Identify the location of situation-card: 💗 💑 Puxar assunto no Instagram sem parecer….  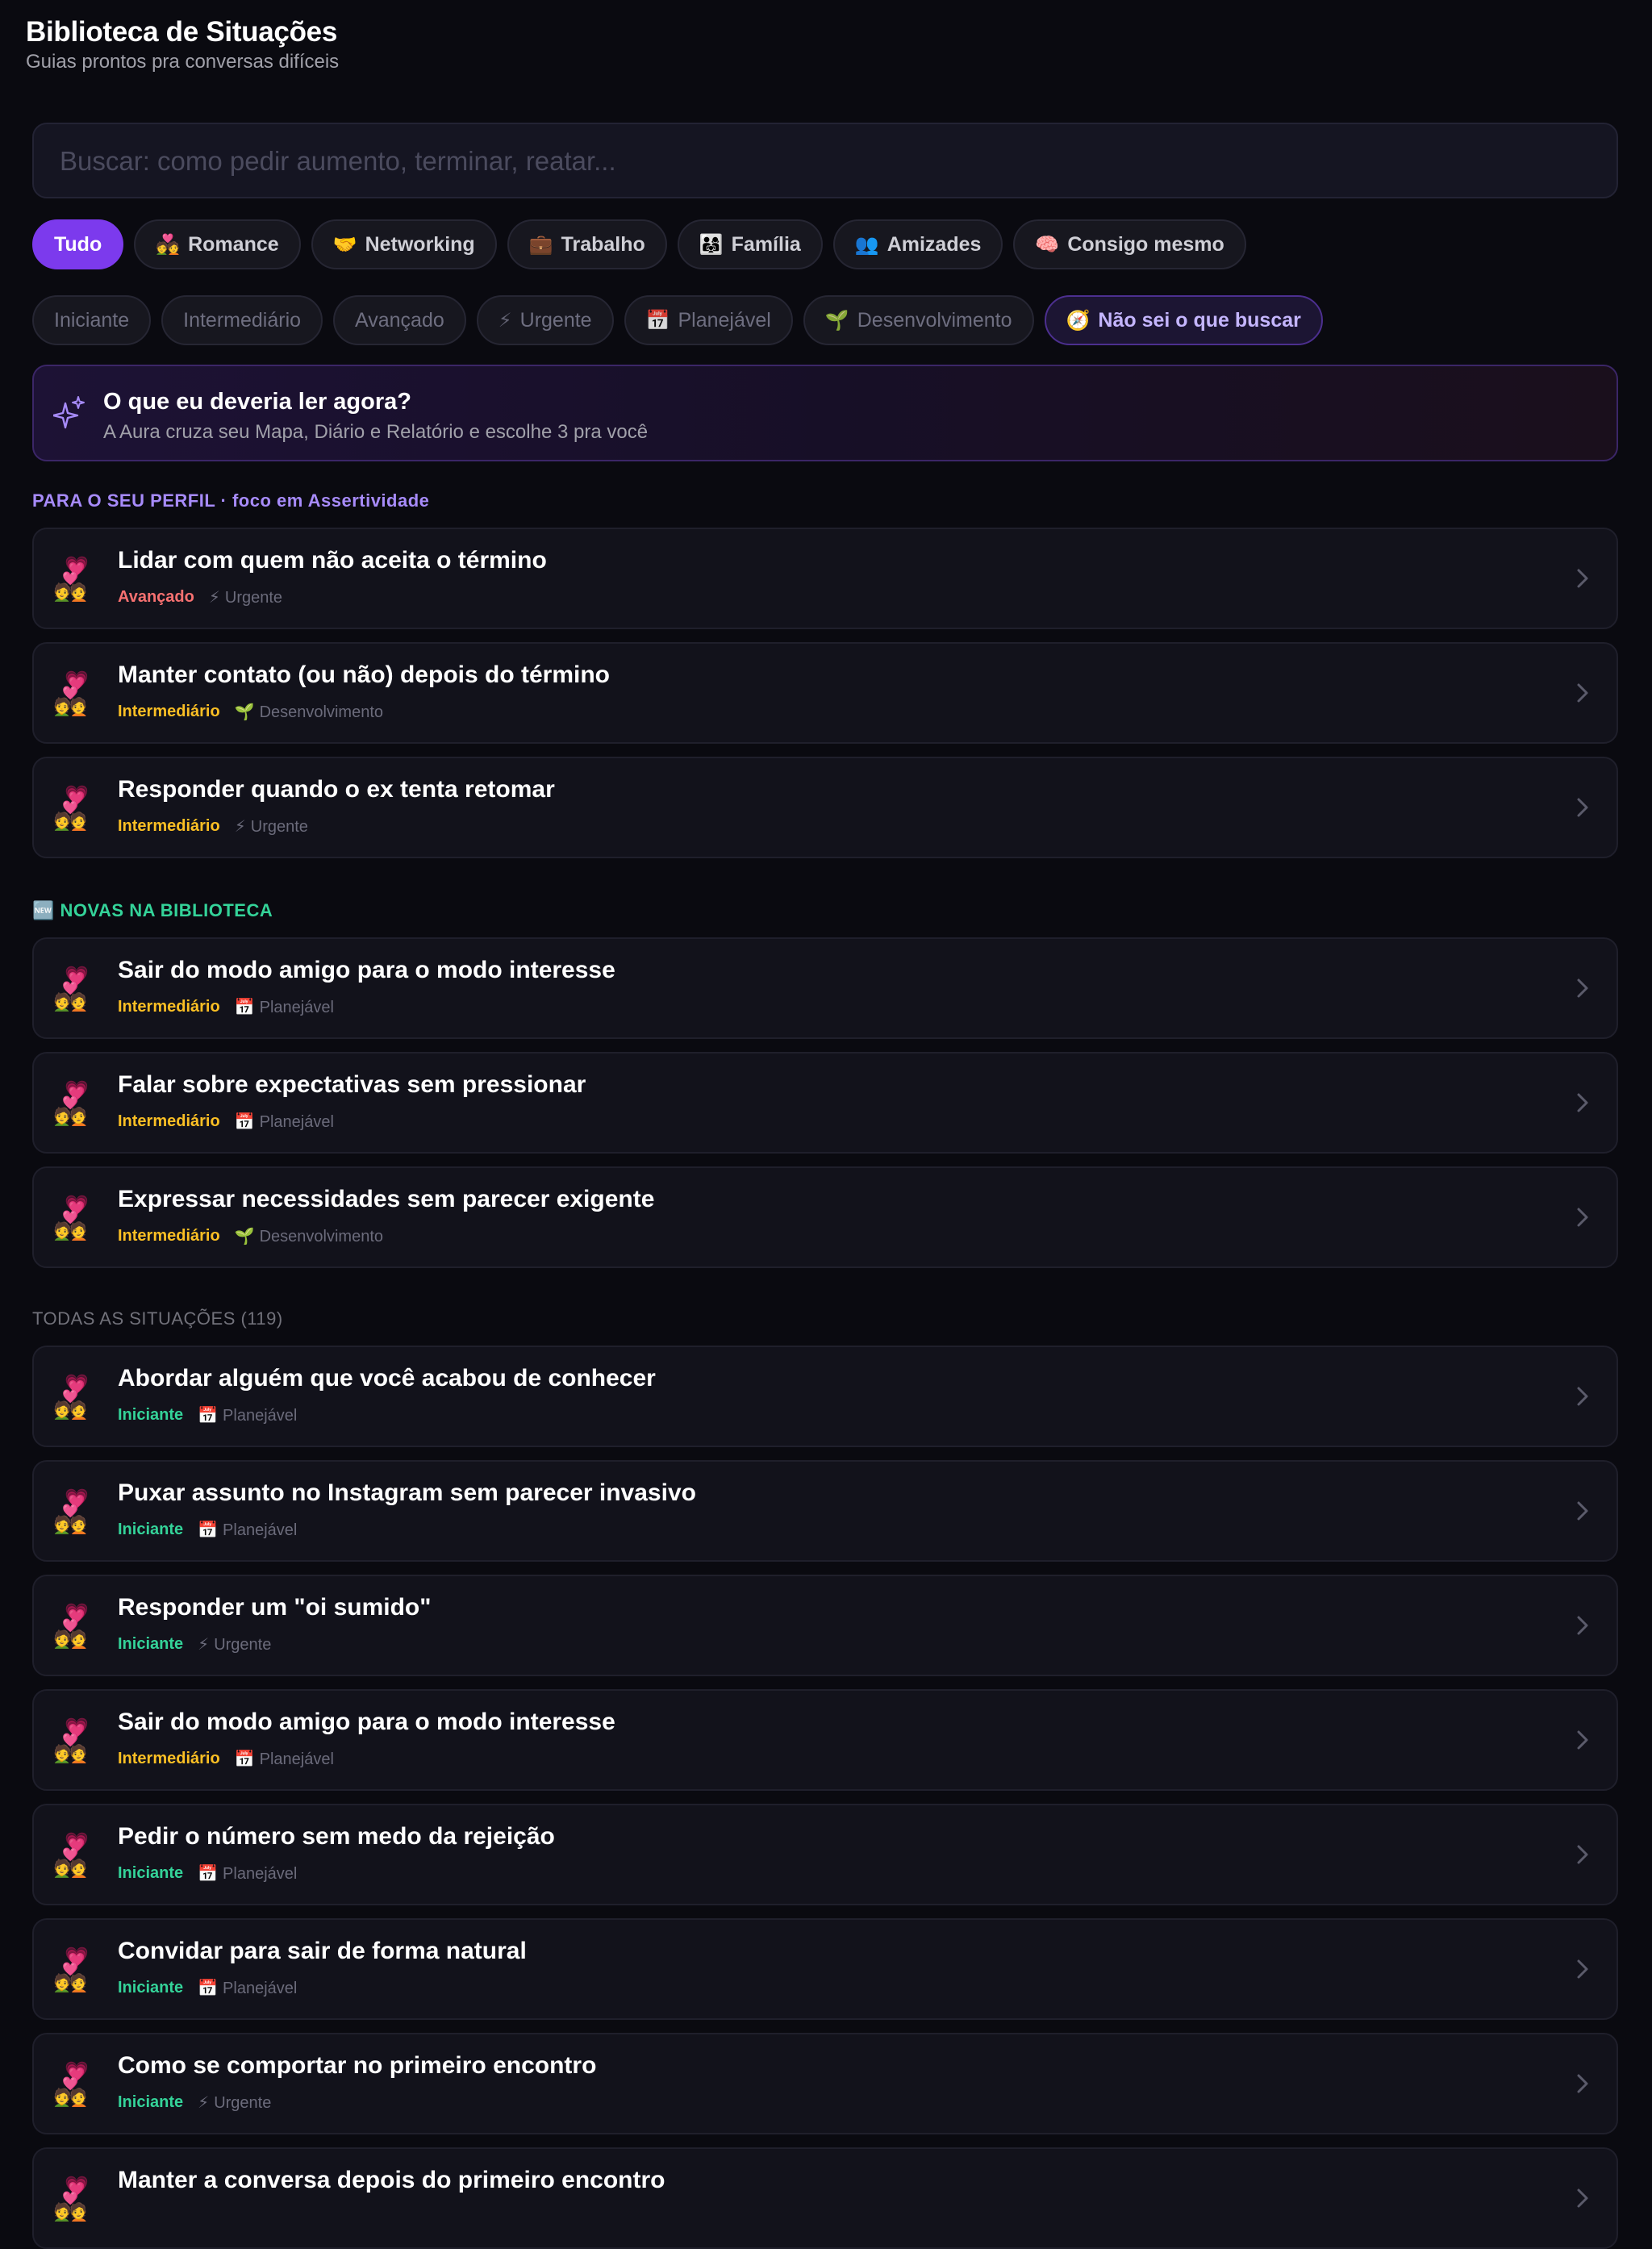
(825, 1511).